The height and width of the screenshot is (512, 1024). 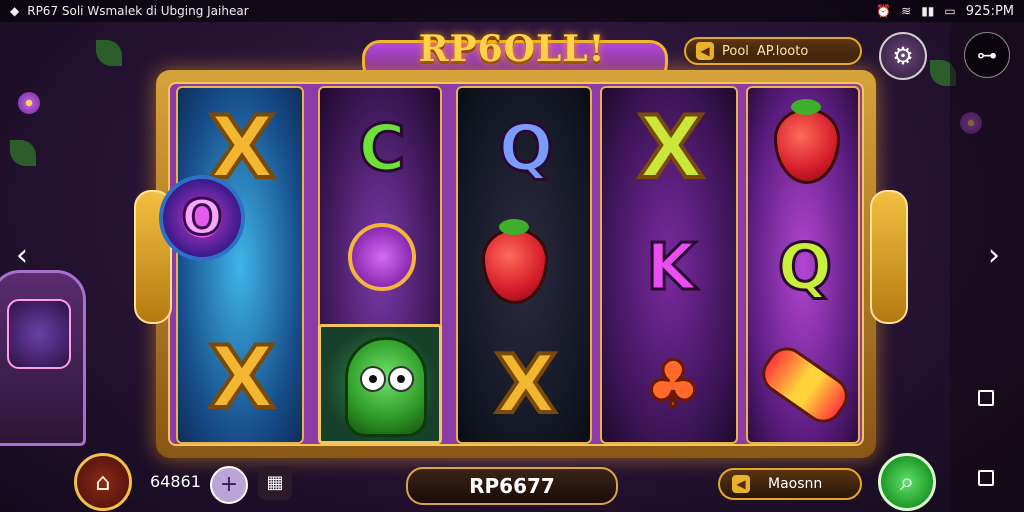 I want to click on reel-3: Q X, so click(x=524, y=265).